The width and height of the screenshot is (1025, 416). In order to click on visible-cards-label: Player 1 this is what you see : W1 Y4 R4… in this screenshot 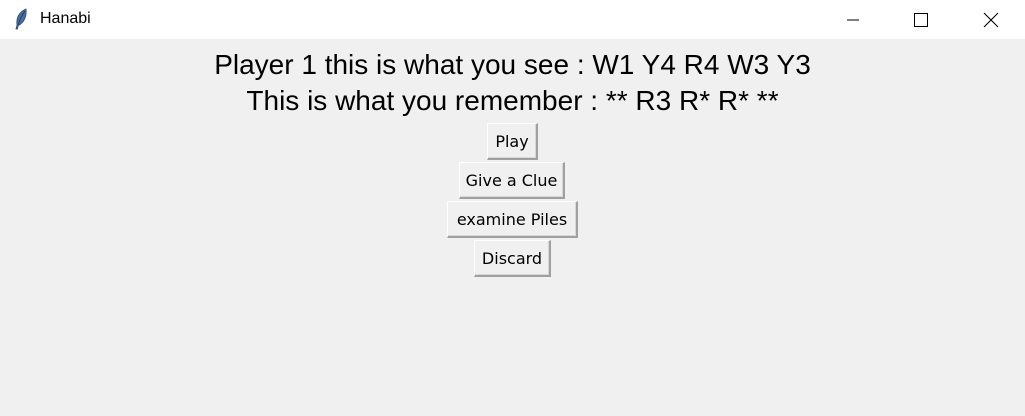, I will do `click(512, 64)`.